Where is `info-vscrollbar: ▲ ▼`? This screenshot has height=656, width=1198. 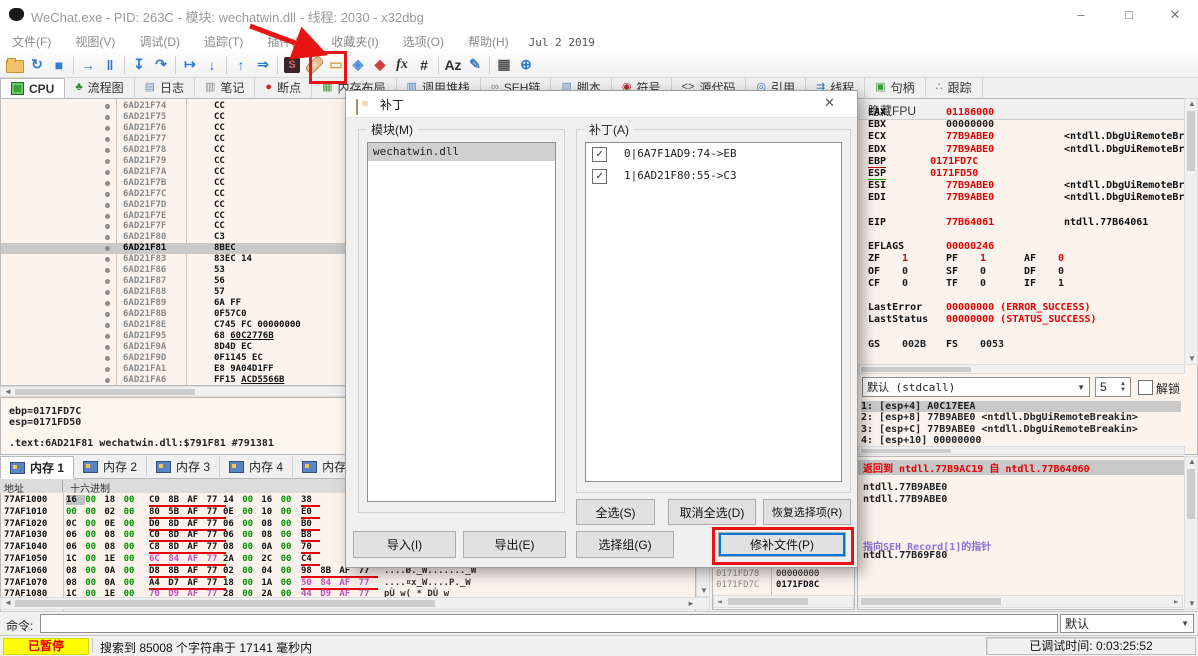 info-vscrollbar: ▲ ▼ is located at coordinates (1191, 533).